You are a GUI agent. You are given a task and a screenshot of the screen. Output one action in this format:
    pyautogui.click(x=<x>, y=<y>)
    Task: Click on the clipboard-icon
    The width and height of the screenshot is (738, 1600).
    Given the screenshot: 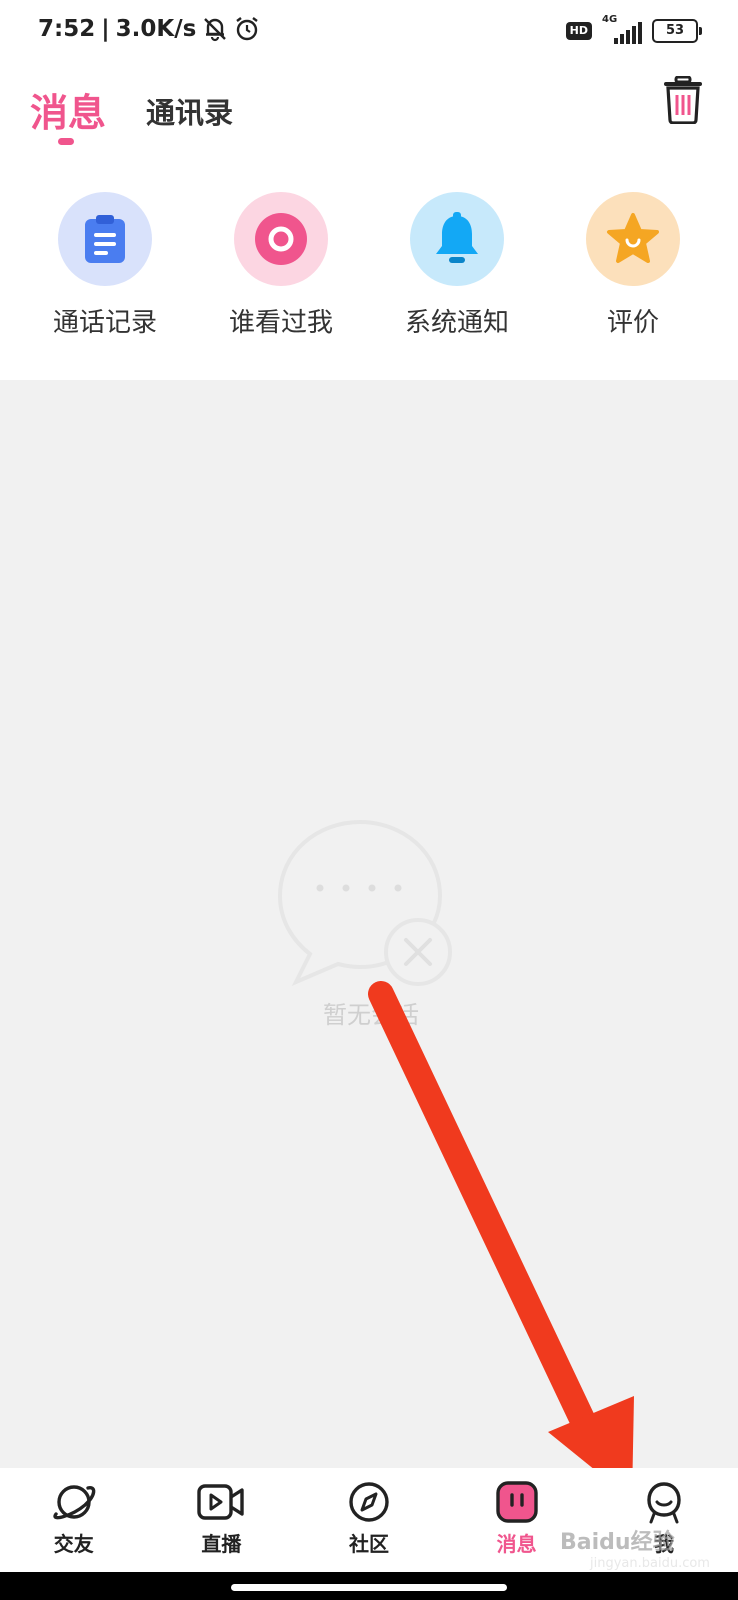 What is the action you would take?
    pyautogui.click(x=105, y=239)
    